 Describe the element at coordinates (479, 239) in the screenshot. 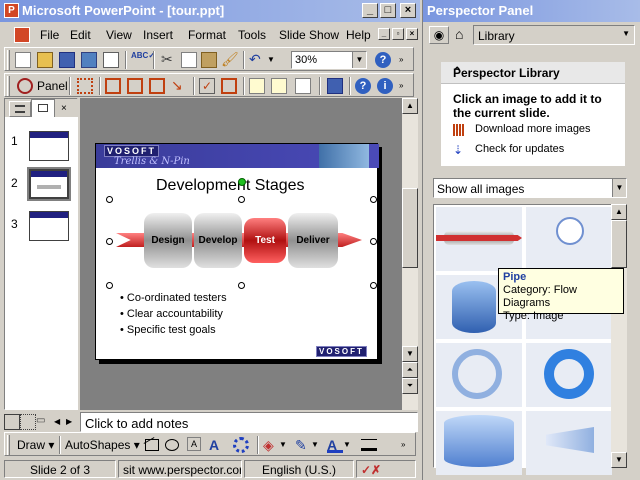

I see `gallery-item-pipe` at that location.